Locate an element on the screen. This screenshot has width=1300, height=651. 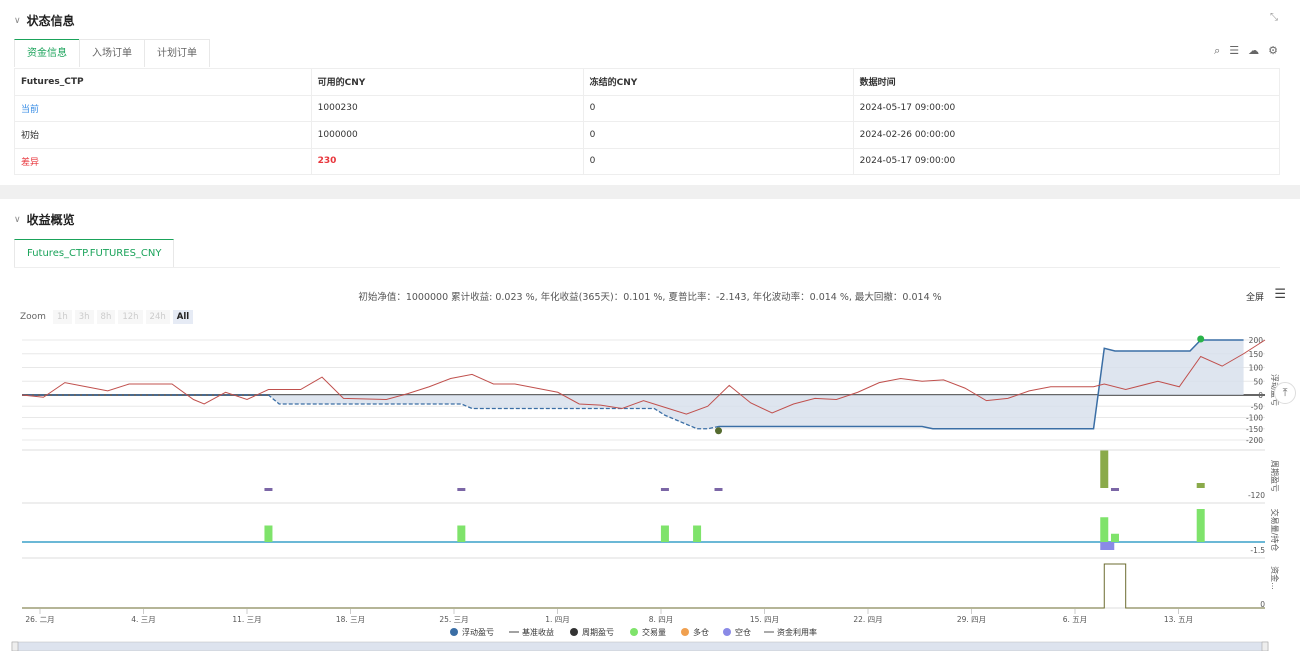
x-tick-label: 1. 四月 is located at coordinates (557, 619).